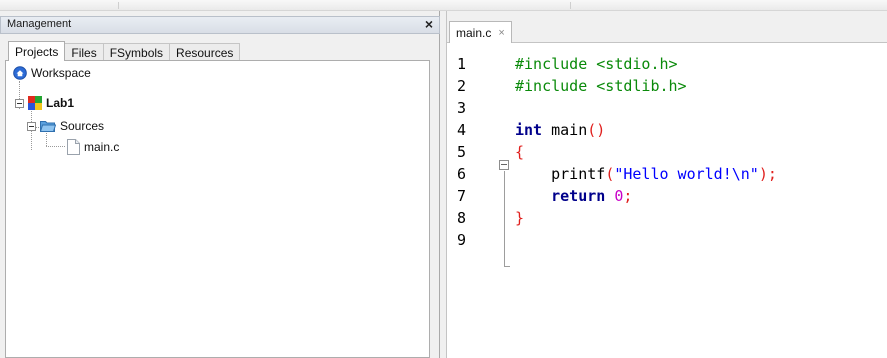 The height and width of the screenshot is (358, 887). Describe the element at coordinates (610, 174) in the screenshot. I see `paren-open: (` at that location.